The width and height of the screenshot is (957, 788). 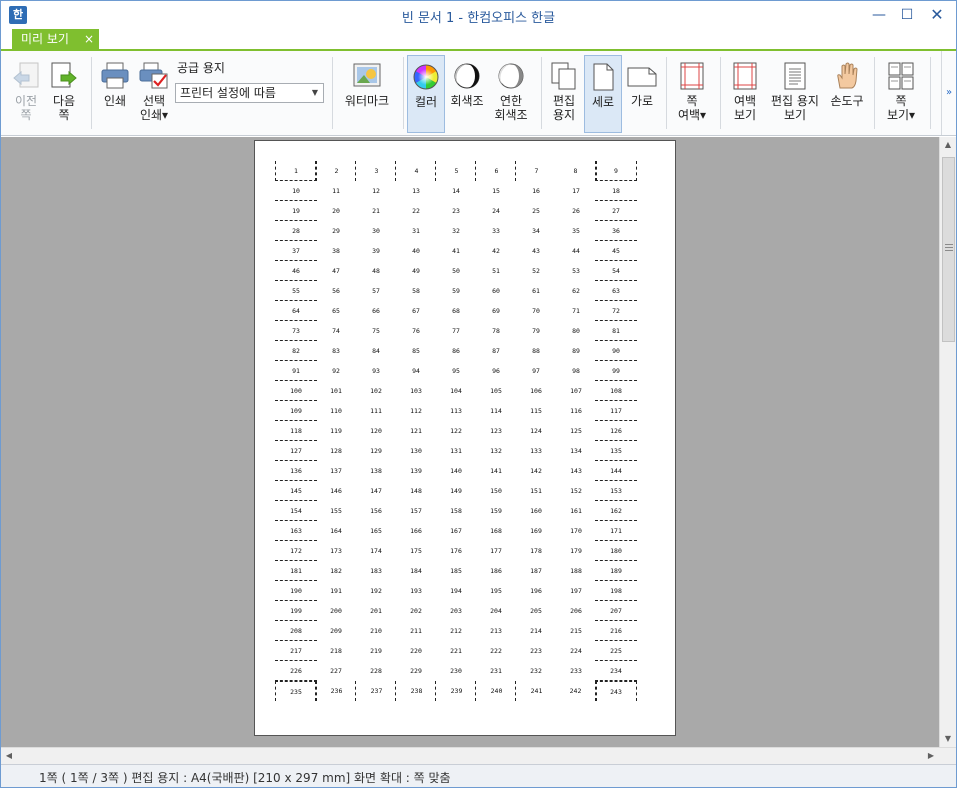 What do you see at coordinates (616, 391) in the screenshot?
I see `table-cell: 108` at bounding box center [616, 391].